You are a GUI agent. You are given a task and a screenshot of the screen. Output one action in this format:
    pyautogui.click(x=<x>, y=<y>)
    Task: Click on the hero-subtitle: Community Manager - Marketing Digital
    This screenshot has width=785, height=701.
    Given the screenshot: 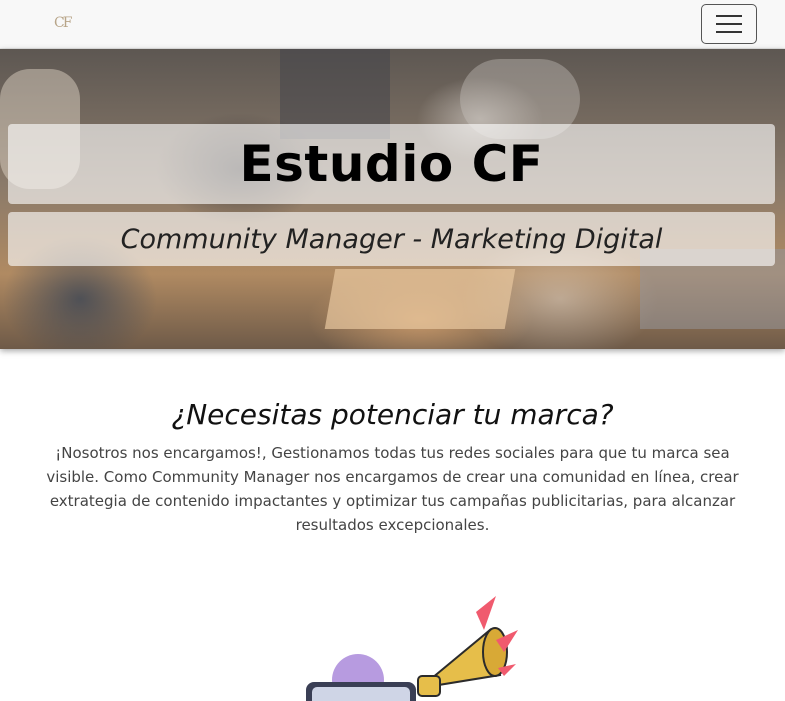 What is the action you would take?
    pyautogui.click(x=391, y=239)
    